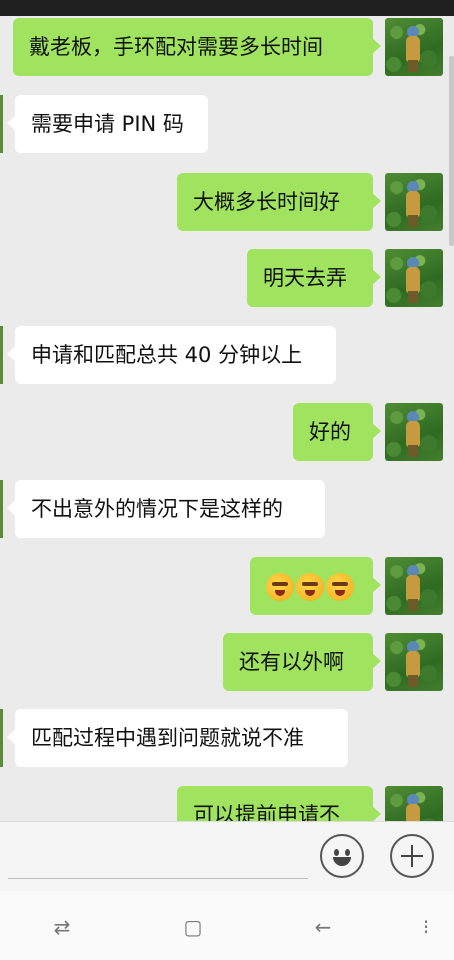 The width and height of the screenshot is (454, 960). What do you see at coordinates (227, 856) in the screenshot?
I see `input-bar` at bounding box center [227, 856].